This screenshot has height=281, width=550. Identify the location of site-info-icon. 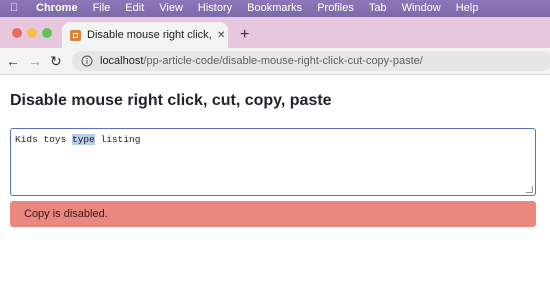
(87, 61).